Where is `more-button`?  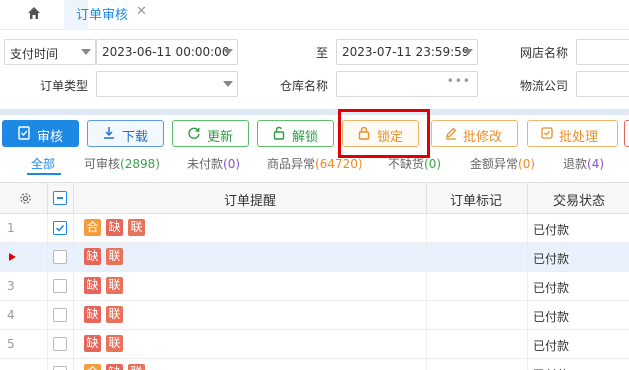 more-button is located at coordinates (626, 133).